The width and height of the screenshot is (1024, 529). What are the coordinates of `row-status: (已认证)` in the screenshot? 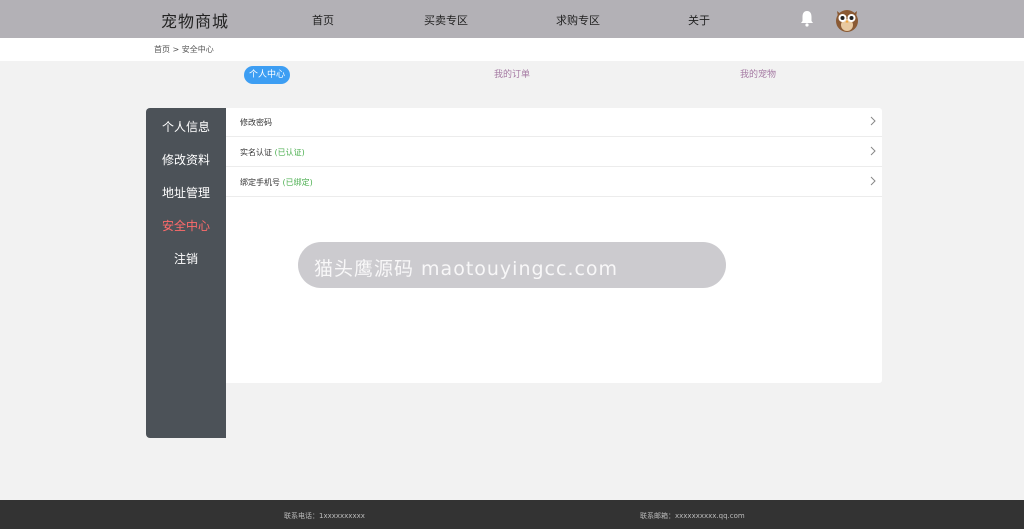 It's located at (289, 152).